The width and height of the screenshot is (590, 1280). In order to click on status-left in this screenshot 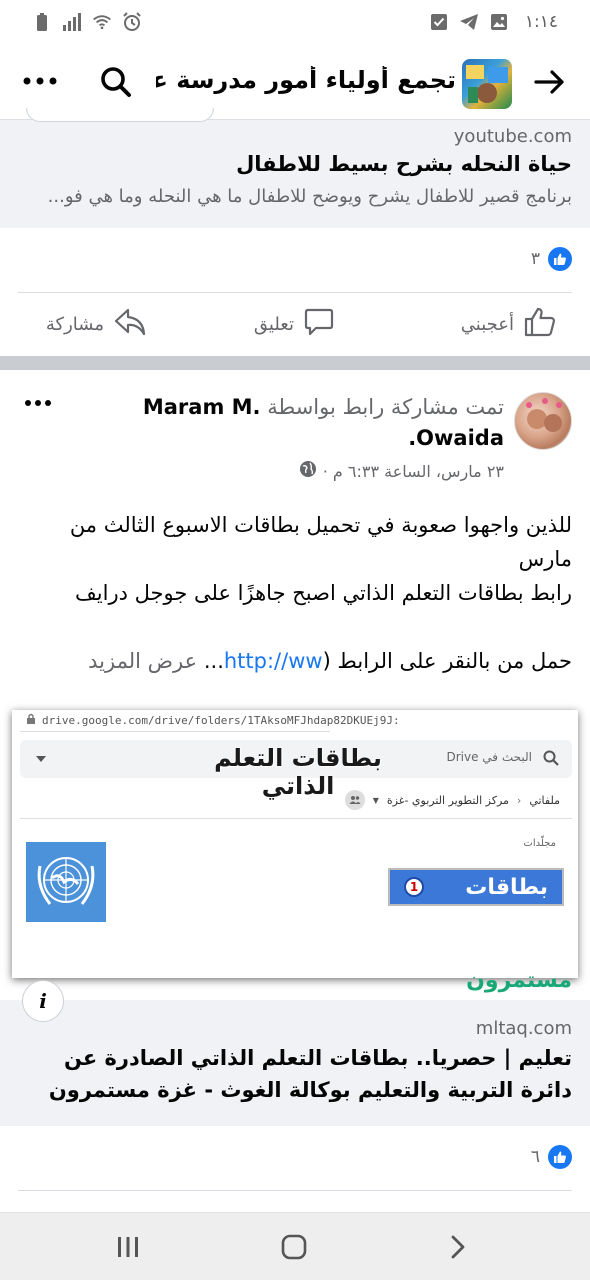, I will do `click(87, 22)`.